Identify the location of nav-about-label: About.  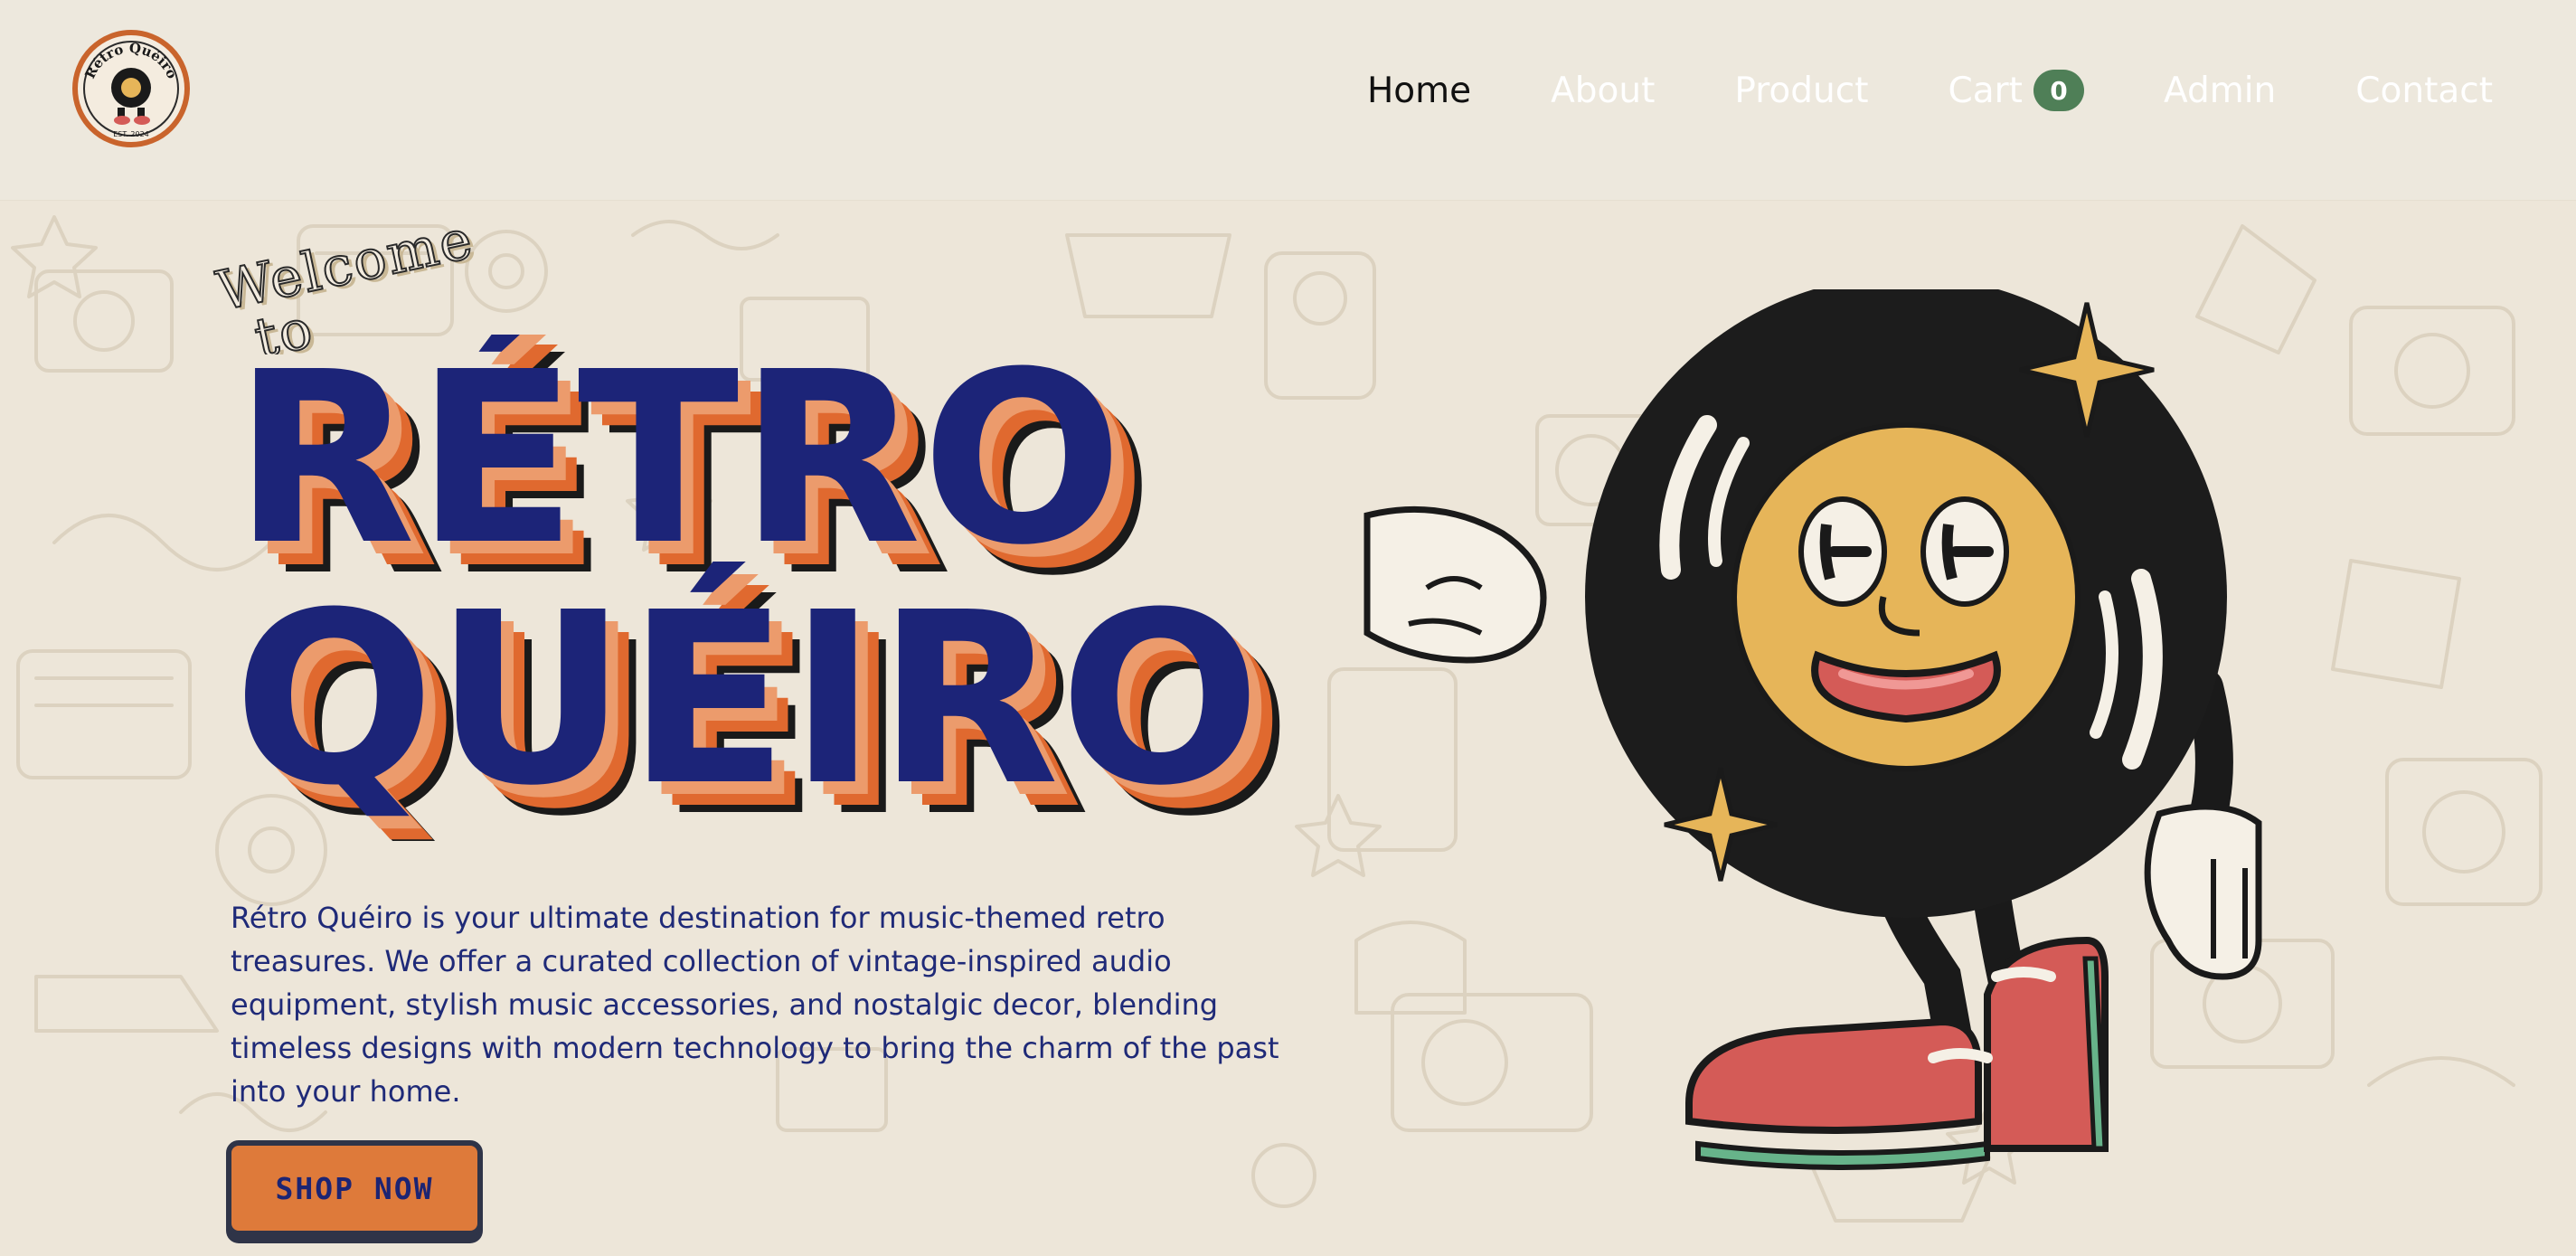
(1603, 91).